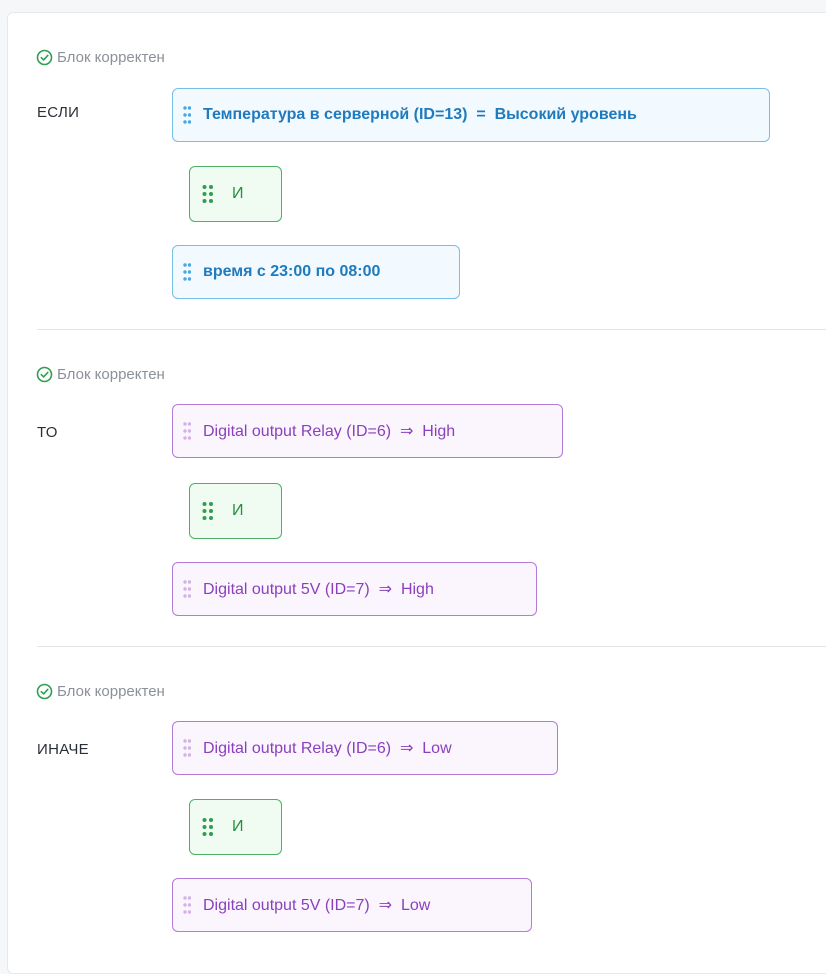 Image resolution: width=826 pixels, height=974 pixels. What do you see at coordinates (327, 748) in the screenshot?
I see `action-text: Digital output Relay (ID=6) ⇒ Low` at bounding box center [327, 748].